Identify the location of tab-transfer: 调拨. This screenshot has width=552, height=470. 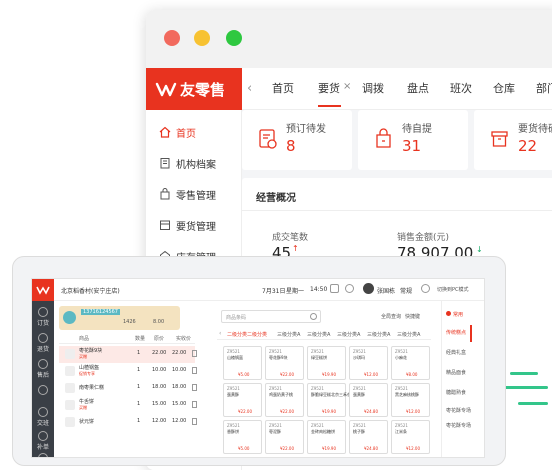
(373, 89).